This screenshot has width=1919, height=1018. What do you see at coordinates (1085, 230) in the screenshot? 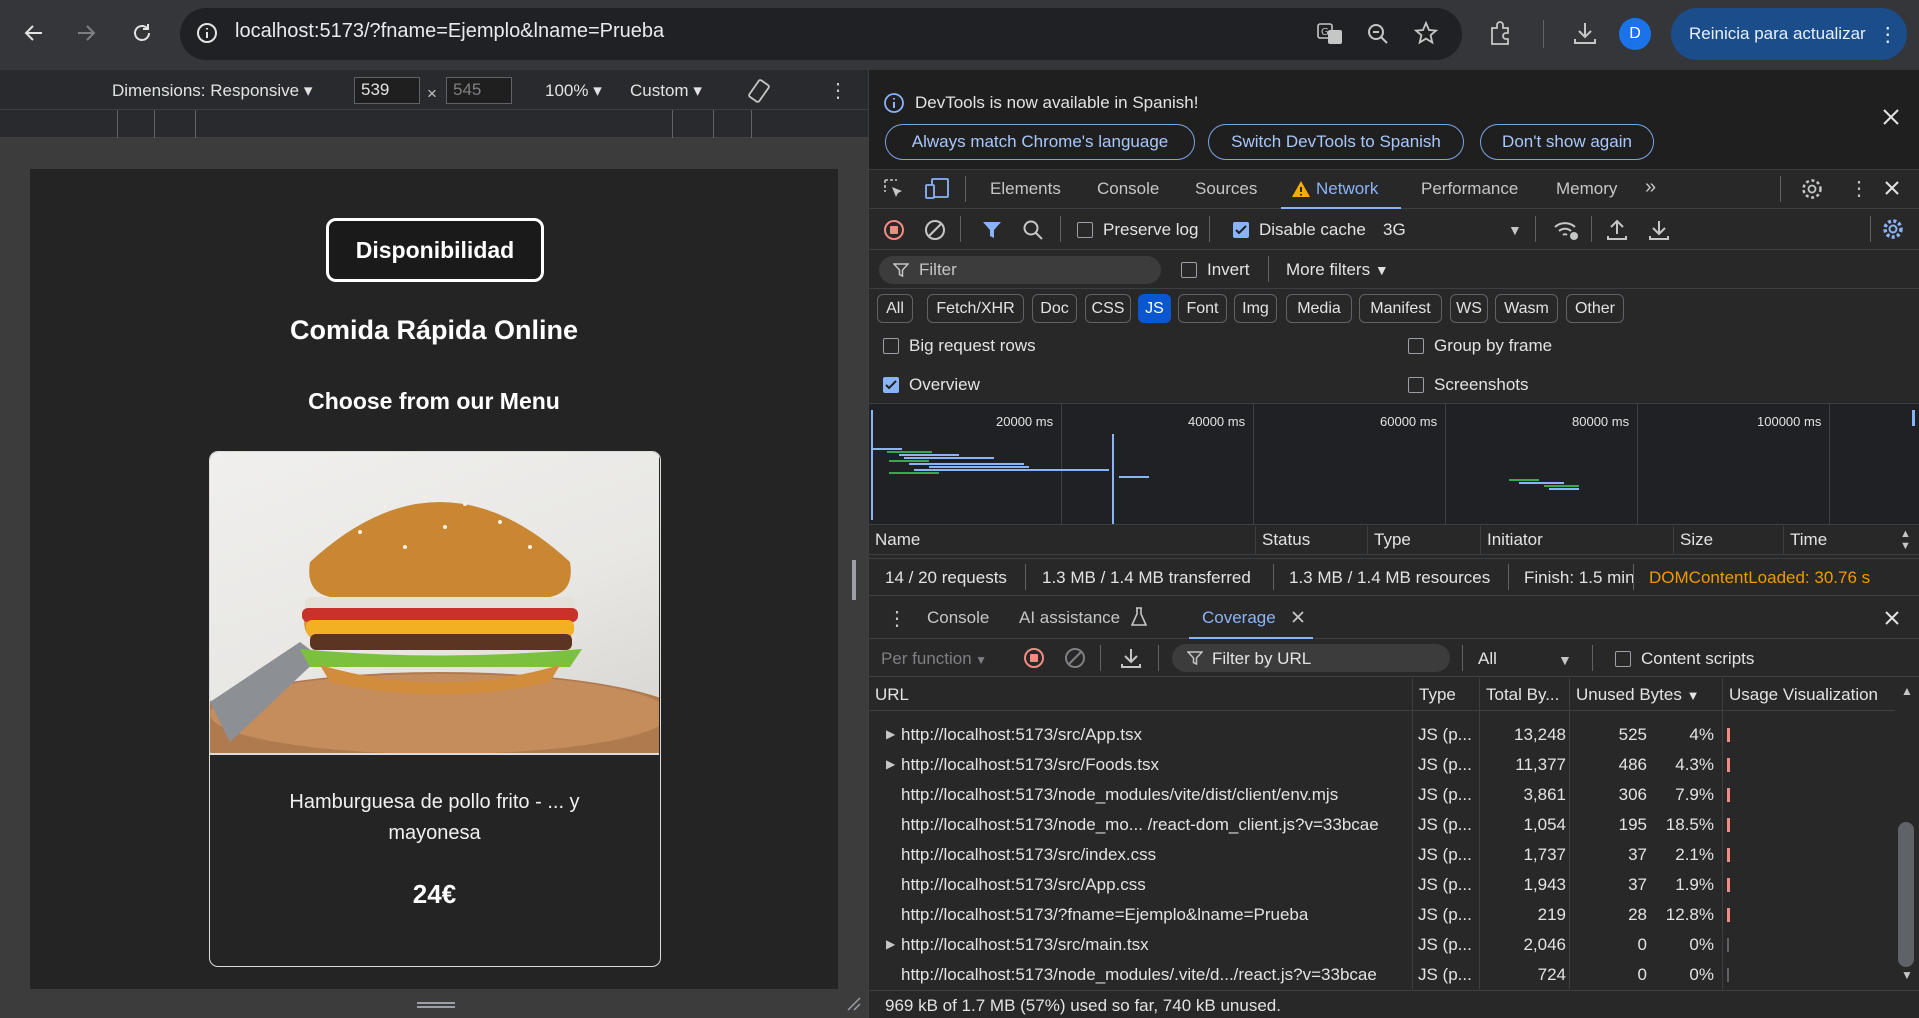
I see `preserve-log-checkbox` at bounding box center [1085, 230].